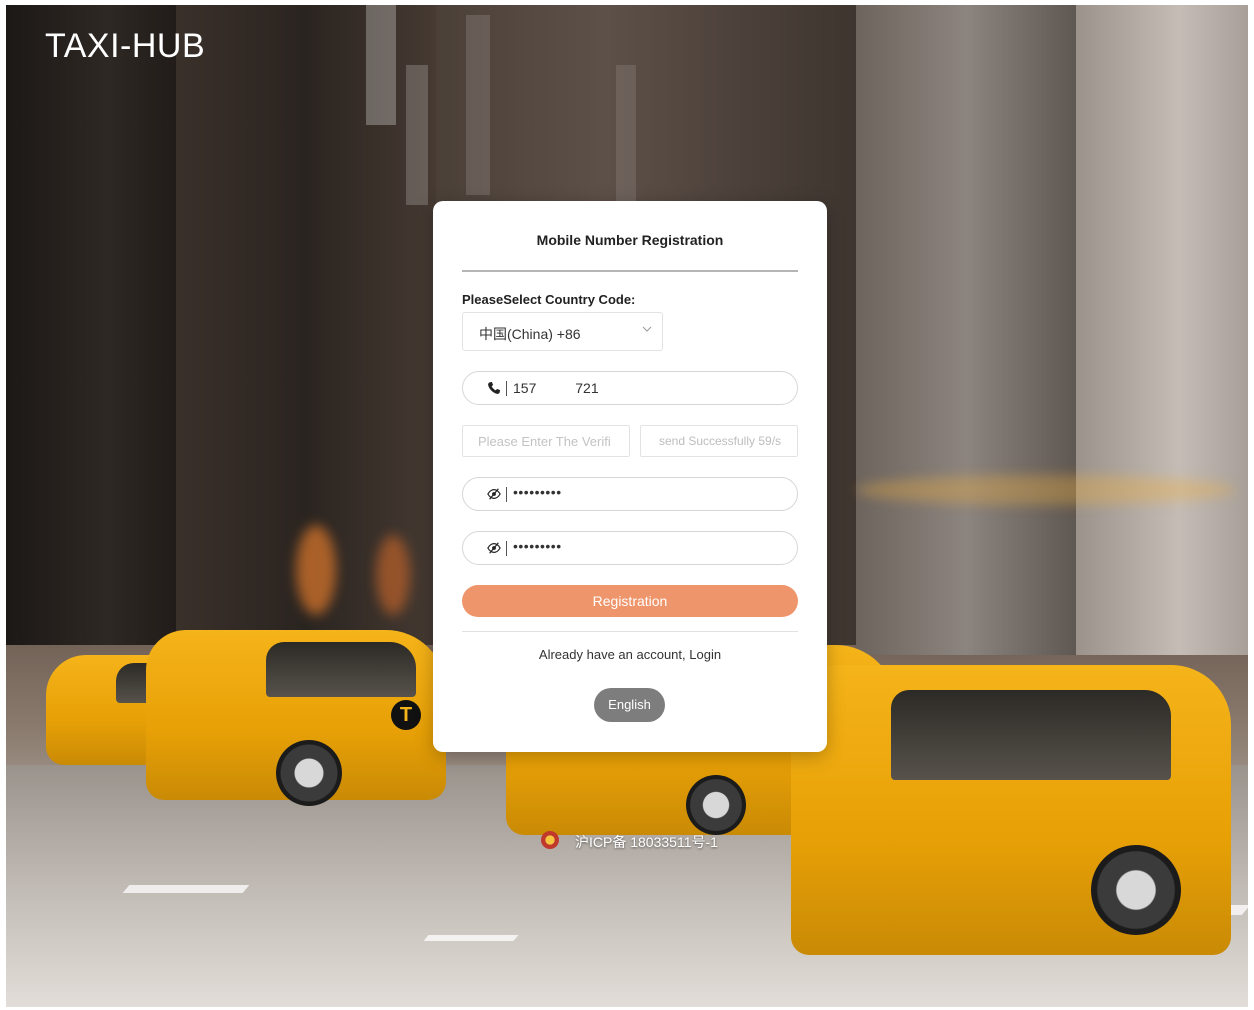 This screenshot has width=1254, height=1010. What do you see at coordinates (1011, 810) in the screenshot?
I see `taxi` at bounding box center [1011, 810].